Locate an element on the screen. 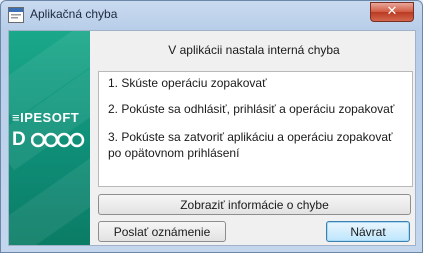 The width and height of the screenshot is (423, 253). logo-product: D is located at coordinates (19, 139).